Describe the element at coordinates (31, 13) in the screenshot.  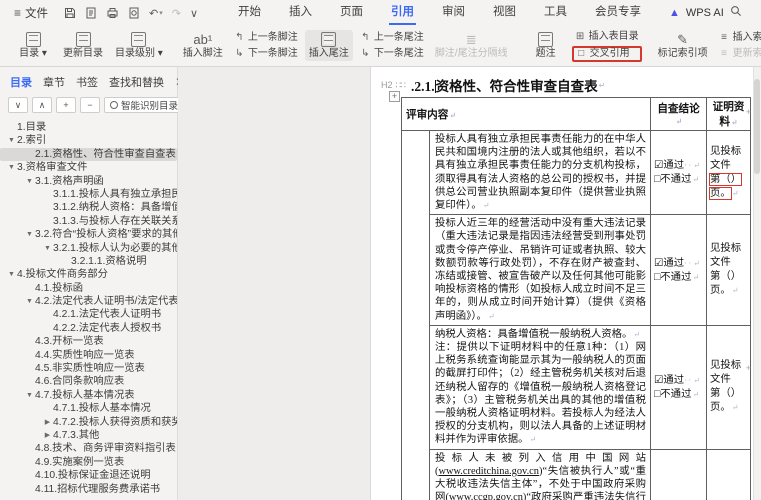
I see `file-menu-button: ≡ 文件` at that location.